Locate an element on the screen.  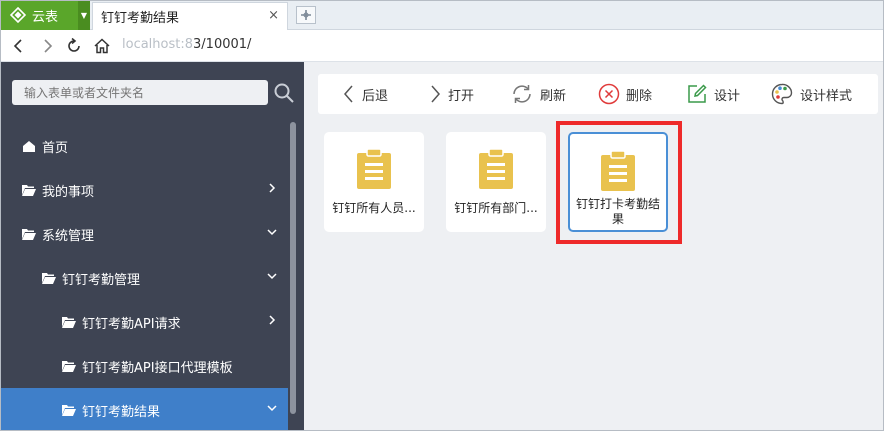
url-field: localhost:83/10001/ is located at coordinates (186, 44).